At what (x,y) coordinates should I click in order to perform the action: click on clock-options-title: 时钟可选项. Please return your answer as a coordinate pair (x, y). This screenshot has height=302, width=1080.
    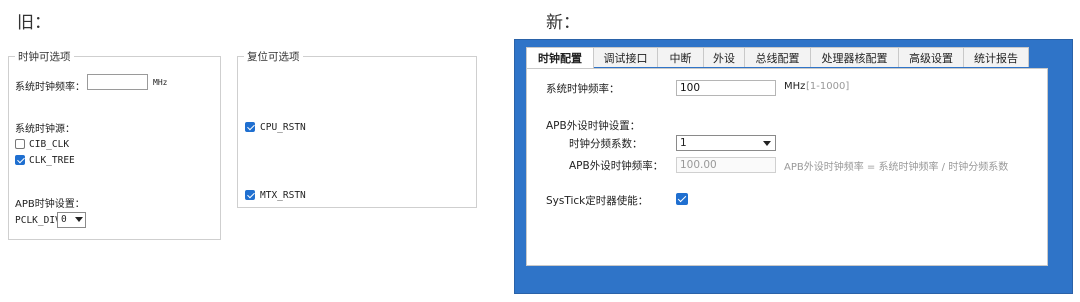
    Looking at the image, I should click on (44, 56).